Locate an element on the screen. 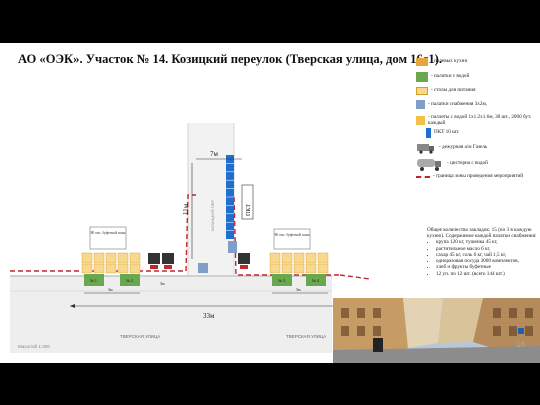 The image size is (540, 405). legend-supply-tents: - палатки снабжения 3х2м, is located at coordinates (451, 104).